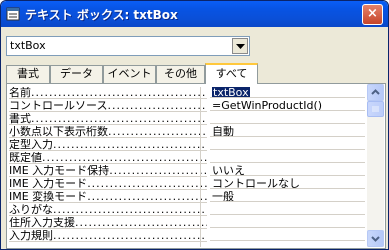  I want to click on property-tabs: 書式 データ イベント その他 すべて, so click(196, 73).